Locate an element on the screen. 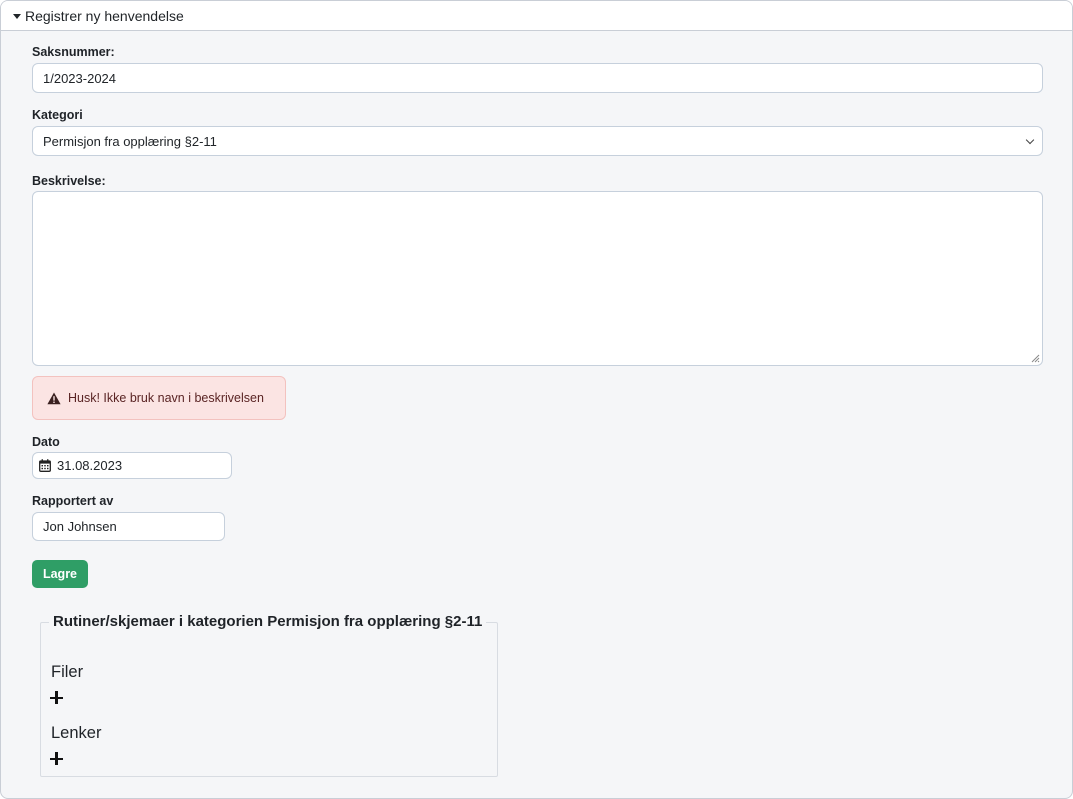 The image size is (1073, 799). resize-handle-icon is located at coordinates (1035, 358).